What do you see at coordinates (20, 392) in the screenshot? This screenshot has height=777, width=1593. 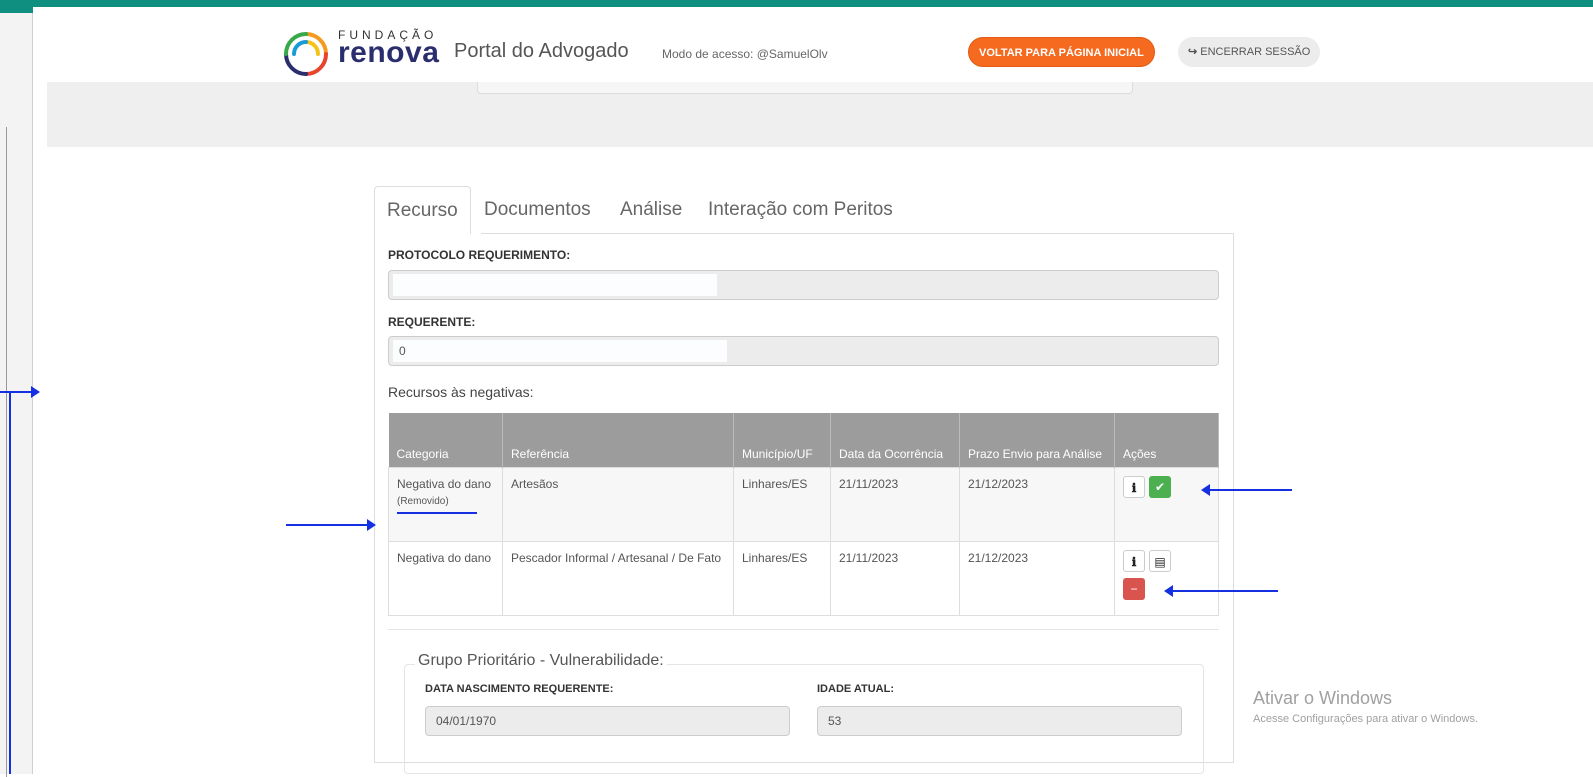 I see `annotation-arrow-left-panel` at bounding box center [20, 392].